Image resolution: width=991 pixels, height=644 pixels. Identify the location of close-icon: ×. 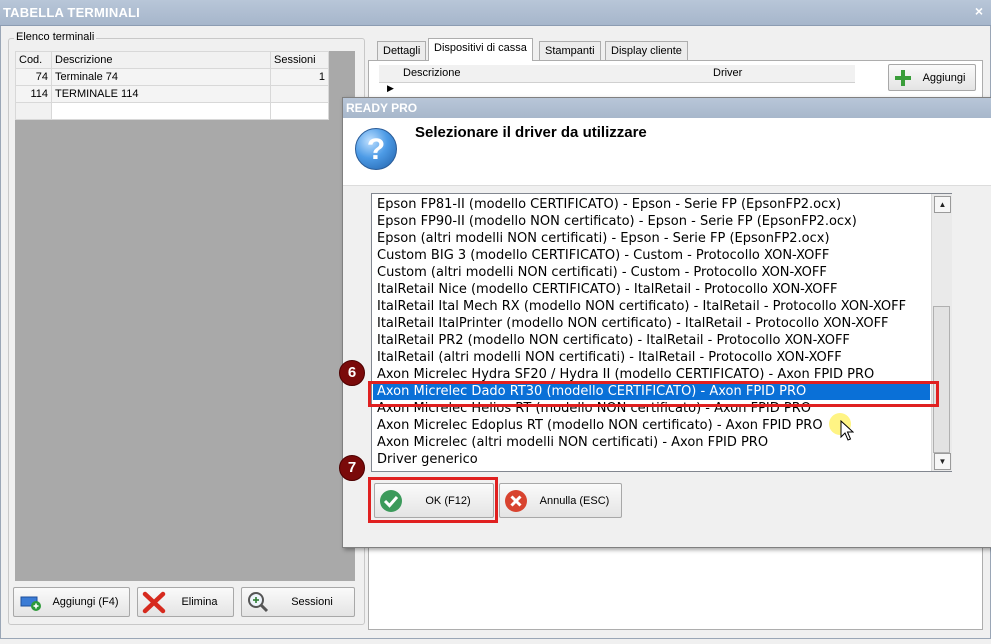
(979, 11).